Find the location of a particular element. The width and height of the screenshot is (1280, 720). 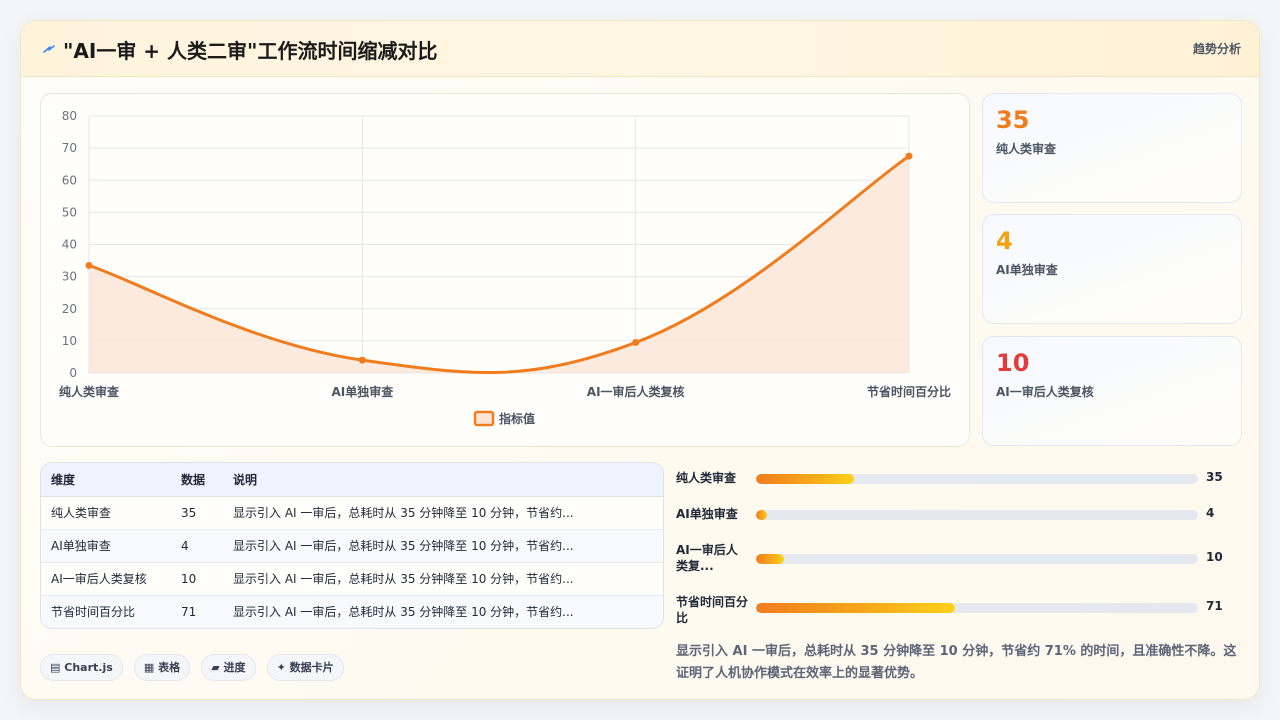

header: "AI一审 + 人类二审"工作流时间缩减对比 趋势分析 is located at coordinates (640, 49).